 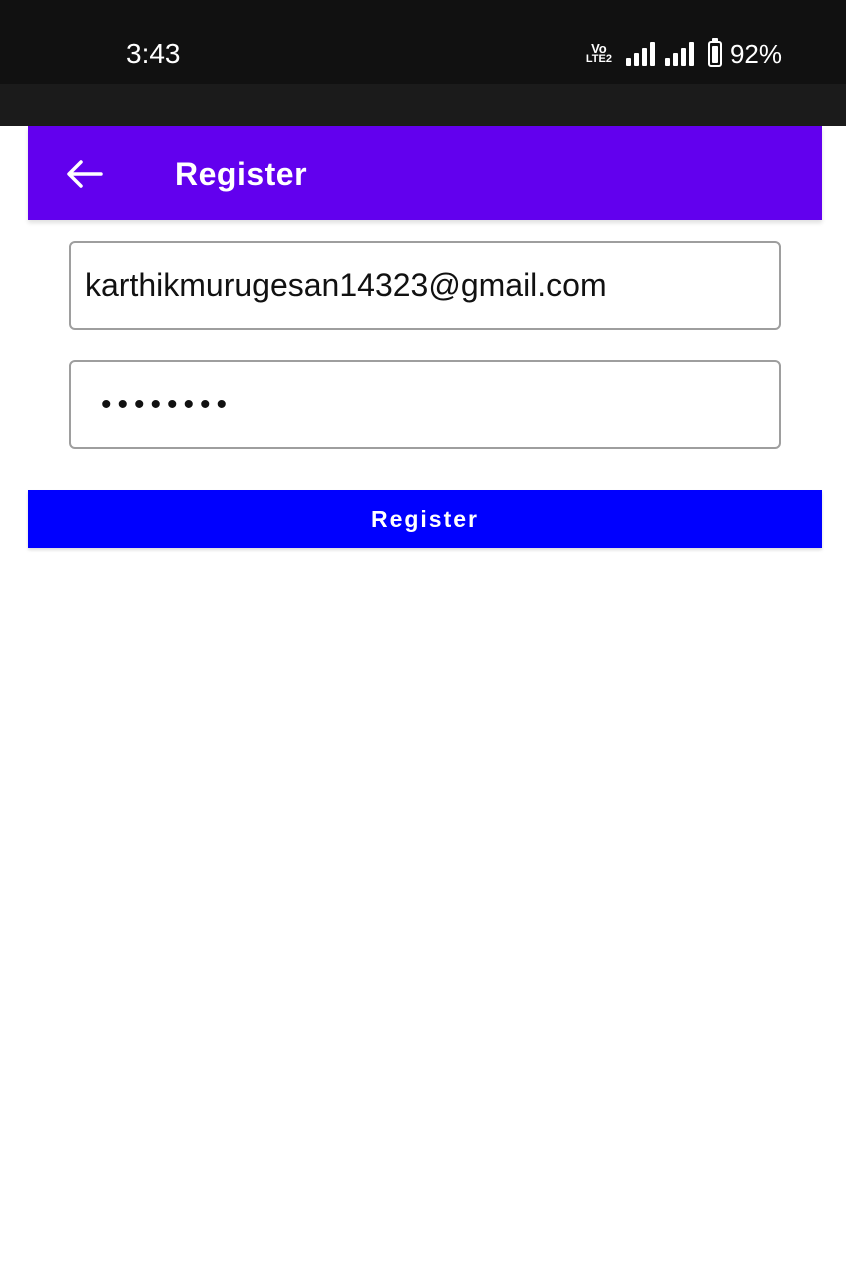 I want to click on volte-icon: Vo LTE2, so click(x=598, y=53).